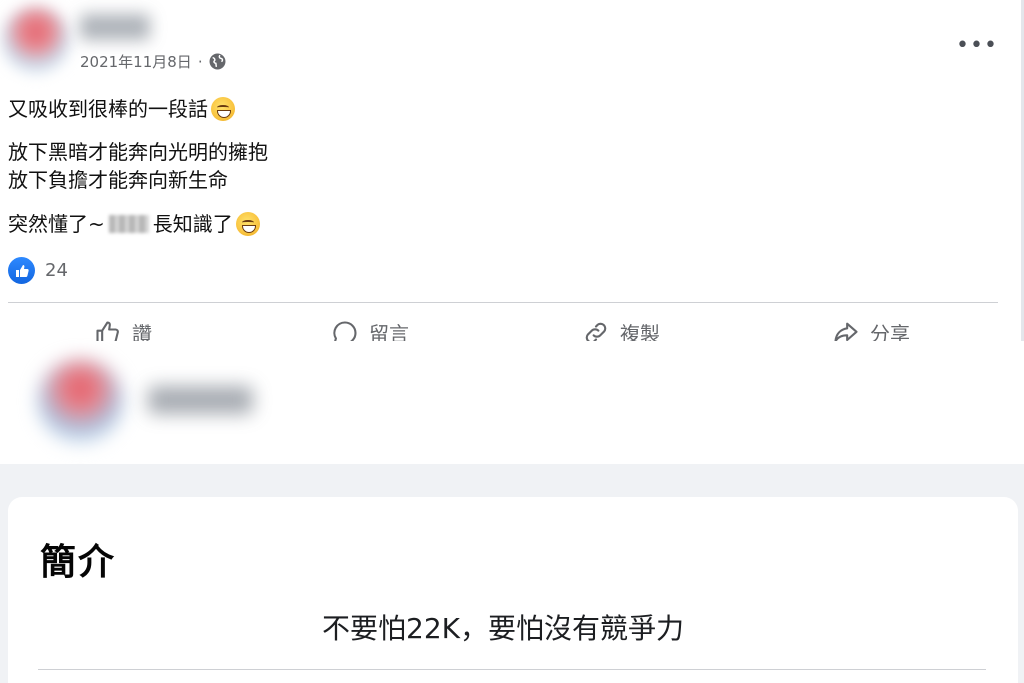  I want to click on post-text: 放下負擔才能奔向新生命, so click(118, 180).